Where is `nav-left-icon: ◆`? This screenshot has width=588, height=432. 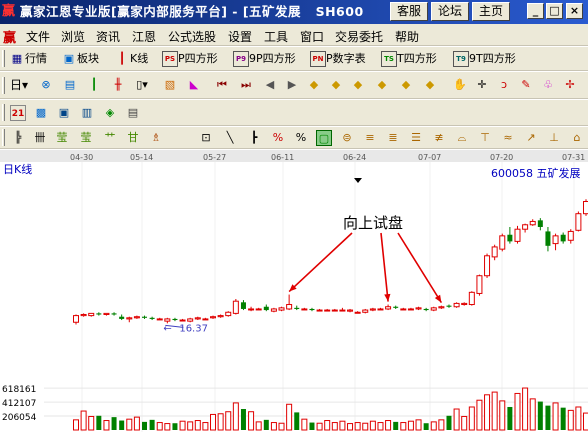 nav-left-icon: ◆ is located at coordinates (314, 85).